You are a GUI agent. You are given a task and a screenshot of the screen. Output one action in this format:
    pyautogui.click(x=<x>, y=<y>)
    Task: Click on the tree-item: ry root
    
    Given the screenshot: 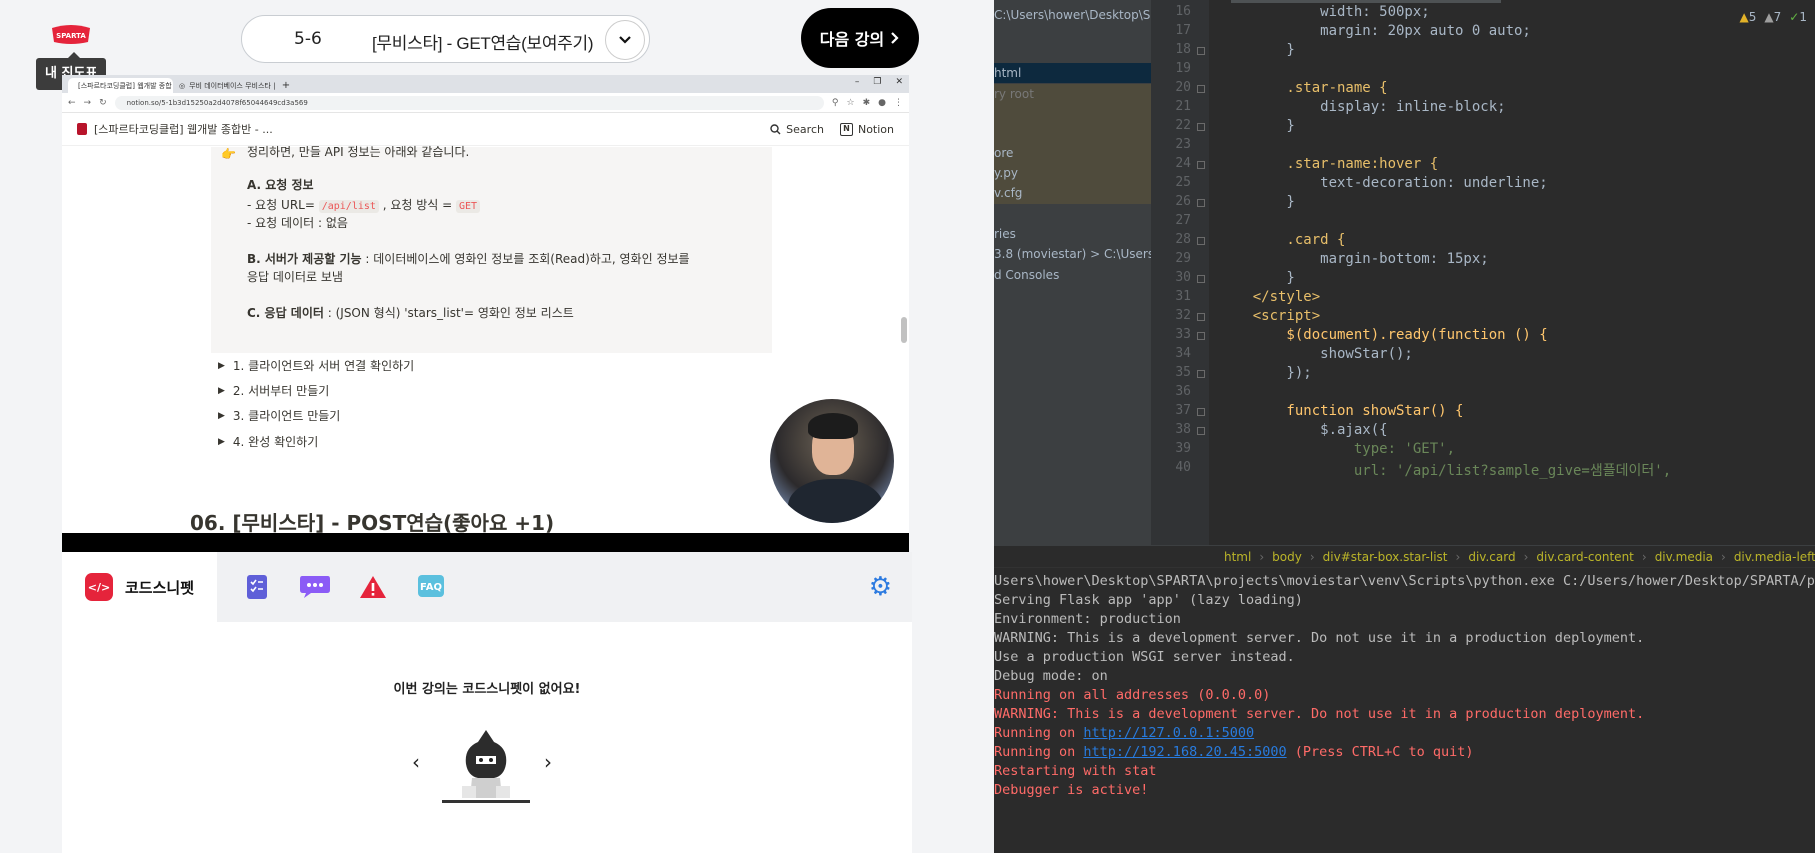 What is the action you would take?
    pyautogui.click(x=1014, y=94)
    